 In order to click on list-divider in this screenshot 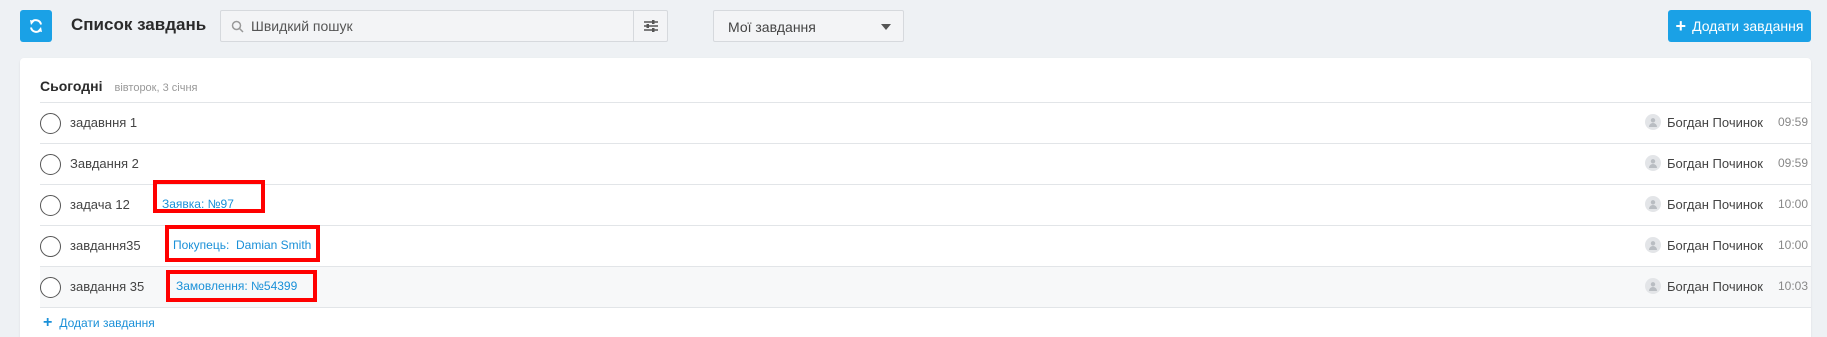, I will do `click(925, 307)`.